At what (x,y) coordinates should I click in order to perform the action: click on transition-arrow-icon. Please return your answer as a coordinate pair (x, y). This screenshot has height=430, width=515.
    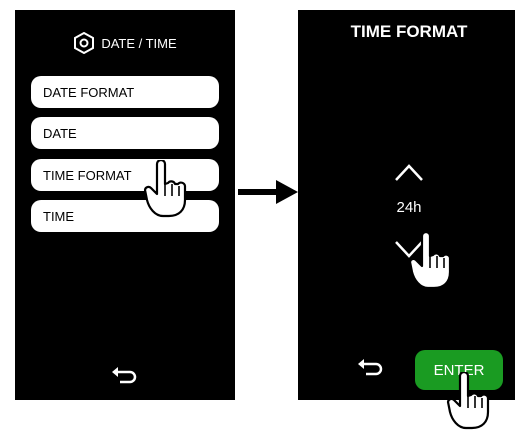
    Looking at the image, I should click on (268, 192).